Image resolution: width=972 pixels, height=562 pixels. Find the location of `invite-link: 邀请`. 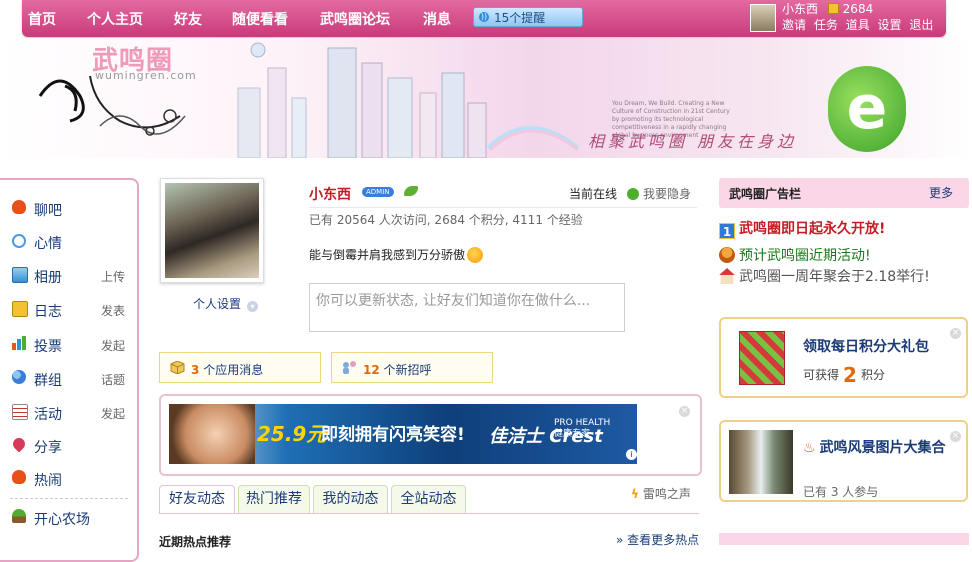

invite-link: 邀请 is located at coordinates (794, 25).